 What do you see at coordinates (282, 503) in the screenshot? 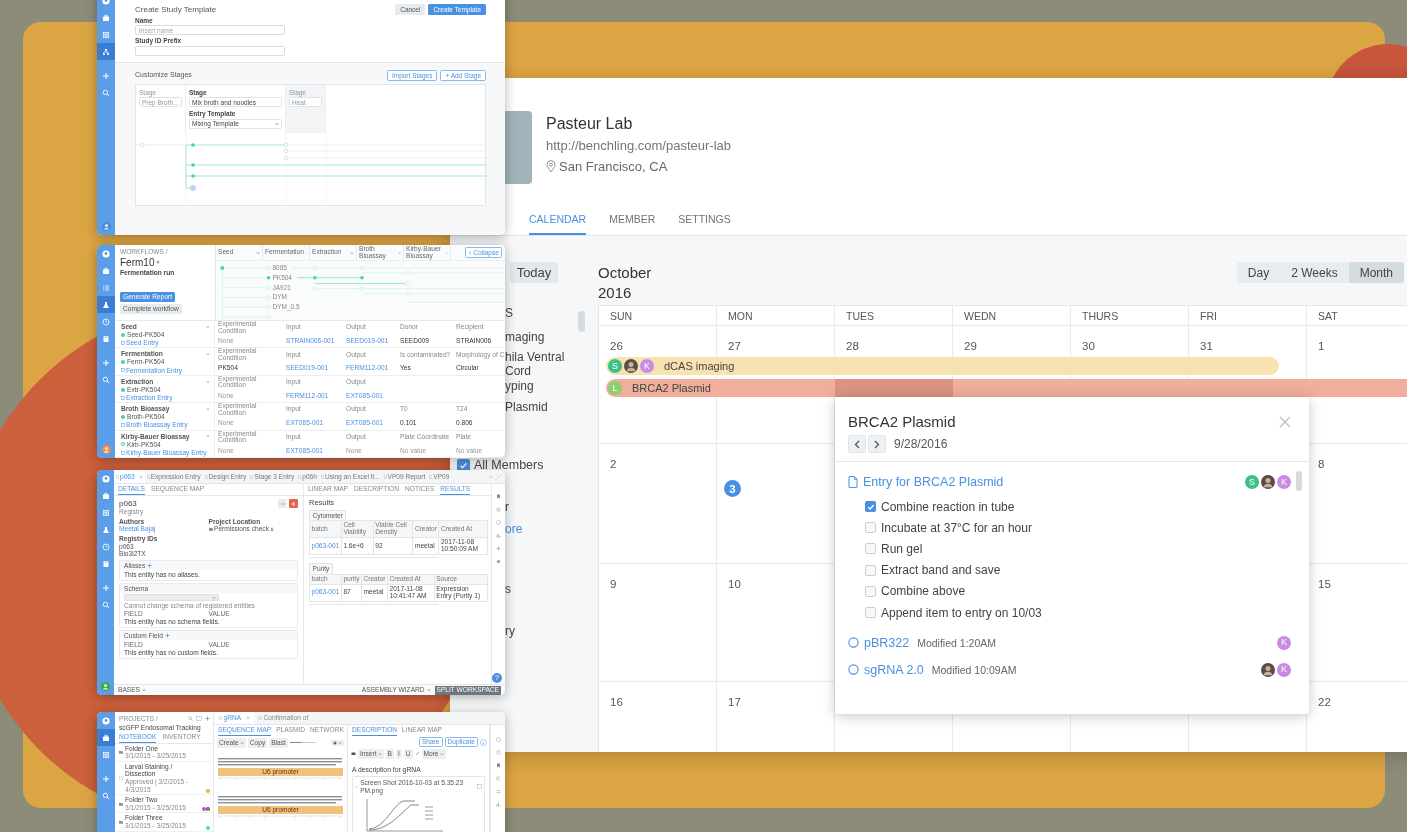
I see `edit-button` at bounding box center [282, 503].